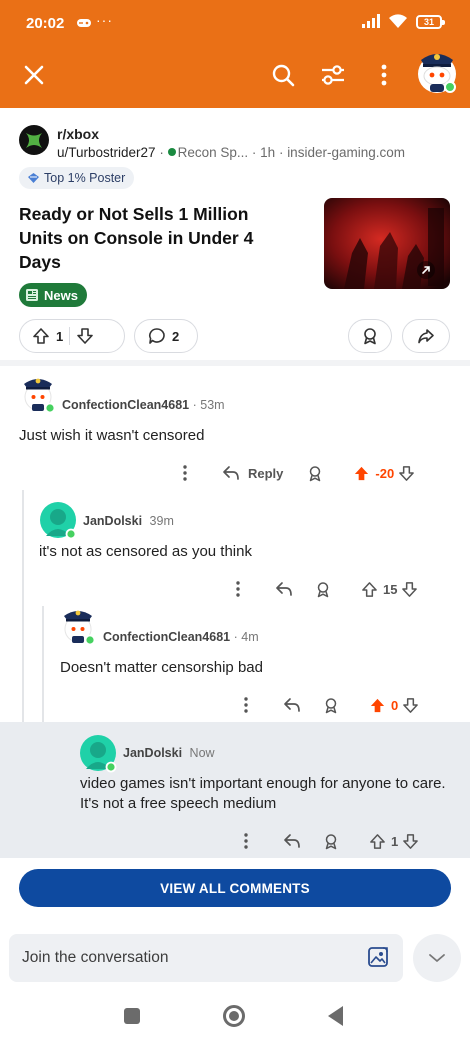 This screenshot has height=1043, width=470. What do you see at coordinates (33, 178) in the screenshot?
I see `badge-icon` at bounding box center [33, 178].